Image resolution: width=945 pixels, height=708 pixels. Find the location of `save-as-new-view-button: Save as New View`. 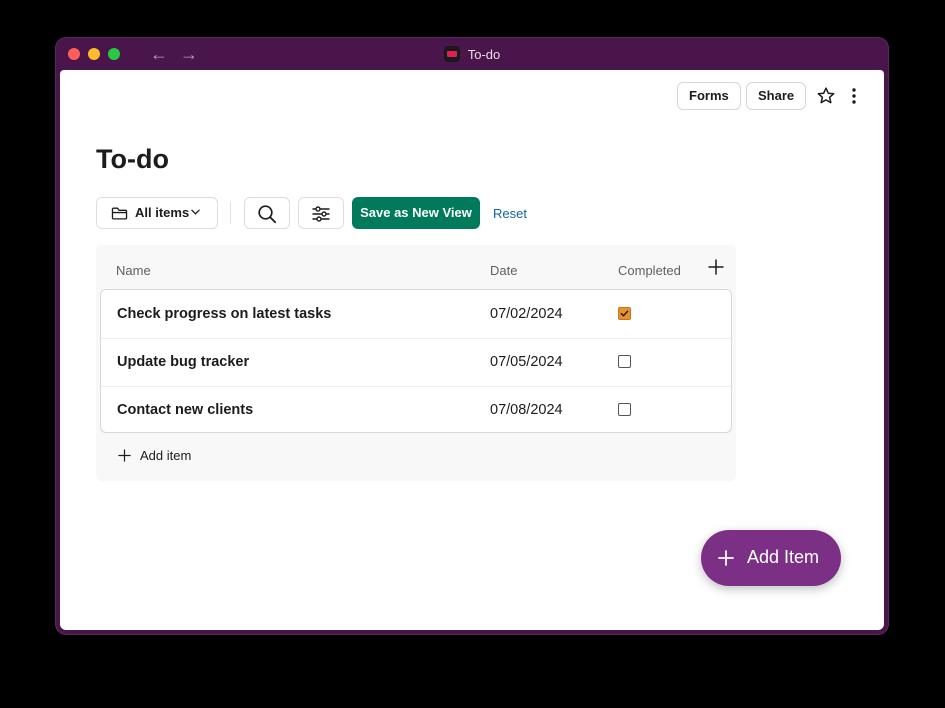

save-as-new-view-button: Save as New View is located at coordinates (416, 213).